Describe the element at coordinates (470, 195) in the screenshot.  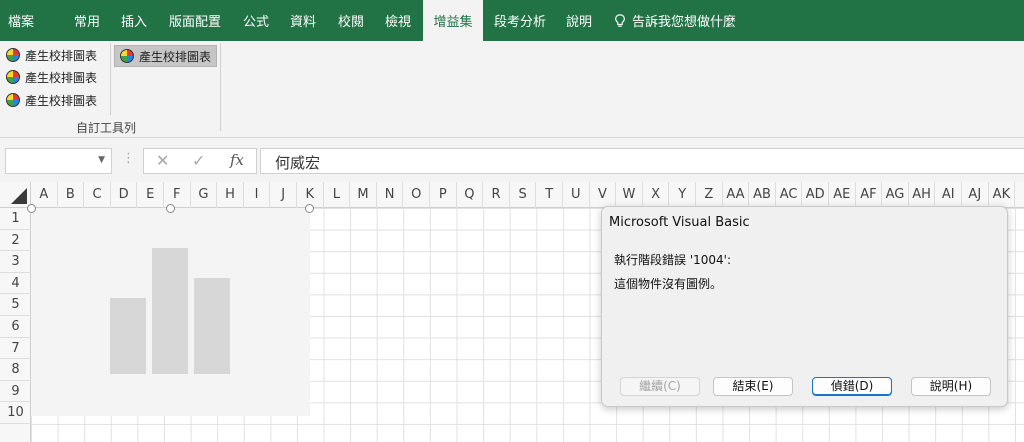
I see `column-header: Q` at that location.